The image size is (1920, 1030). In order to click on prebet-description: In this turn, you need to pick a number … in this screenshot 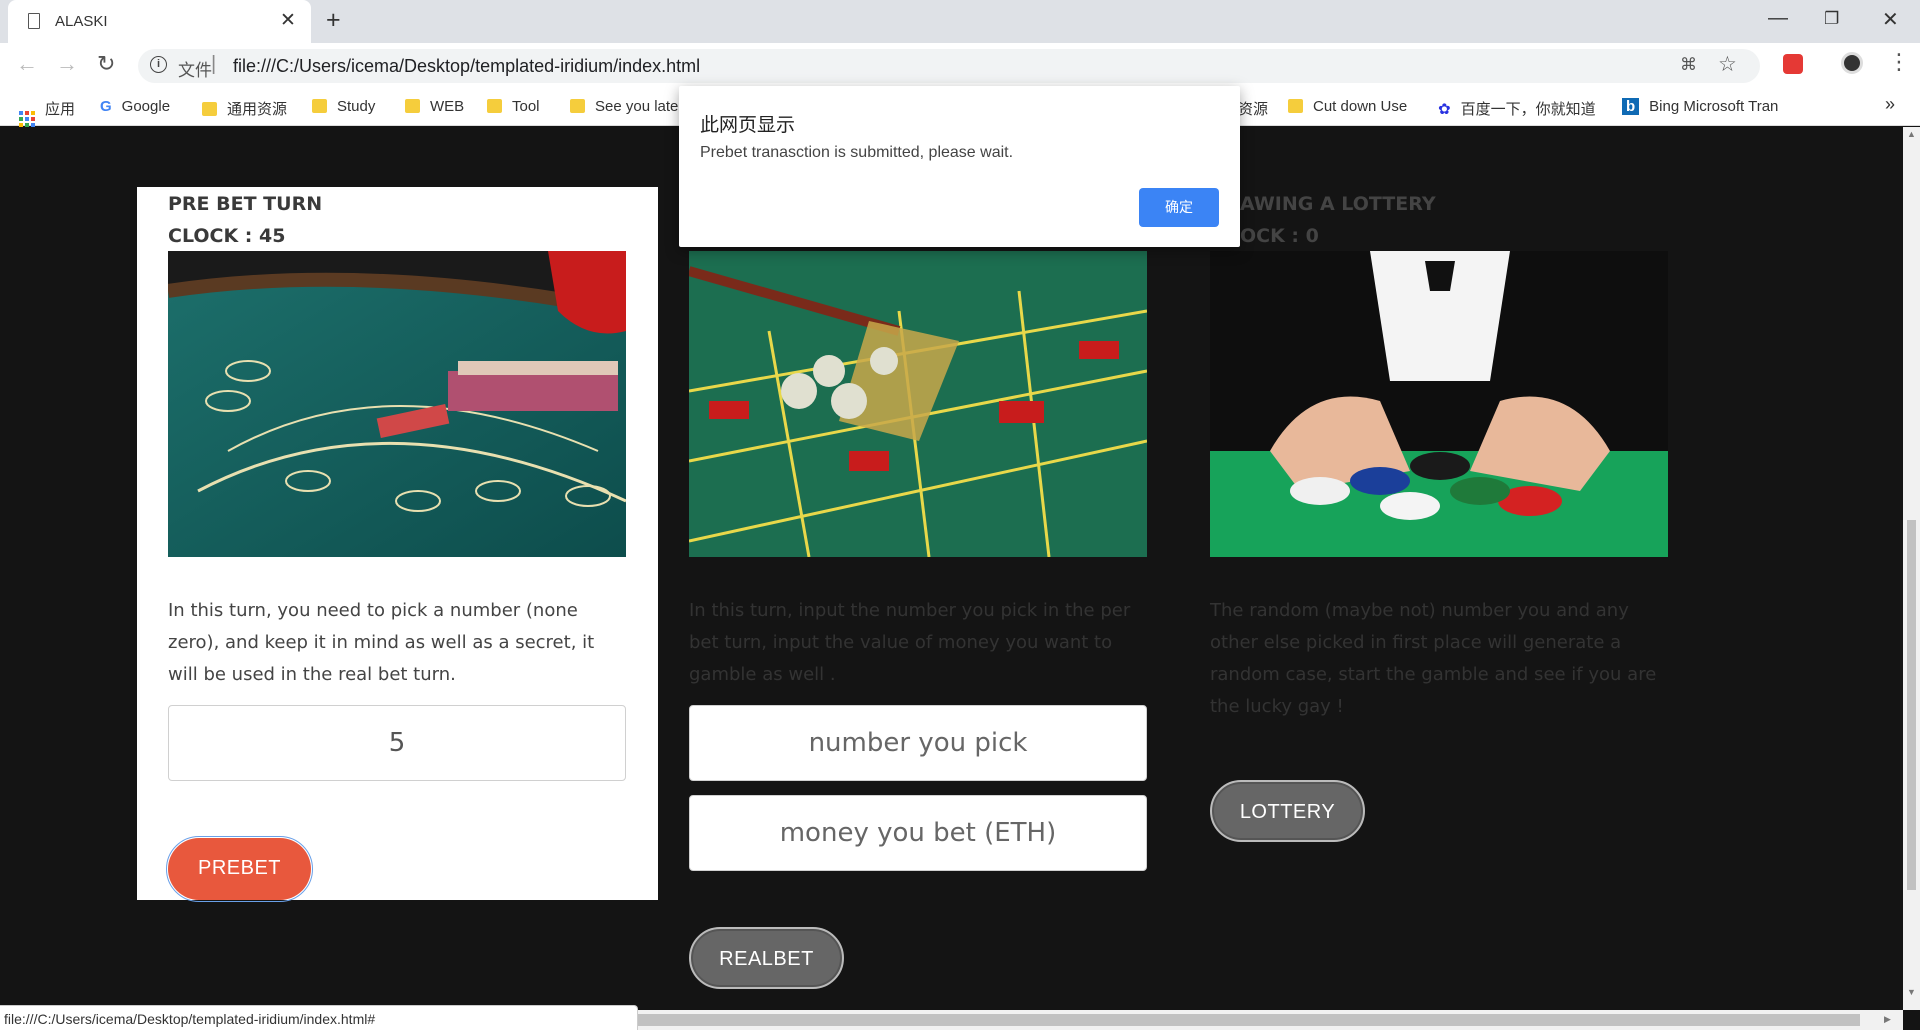, I will do `click(381, 642)`.